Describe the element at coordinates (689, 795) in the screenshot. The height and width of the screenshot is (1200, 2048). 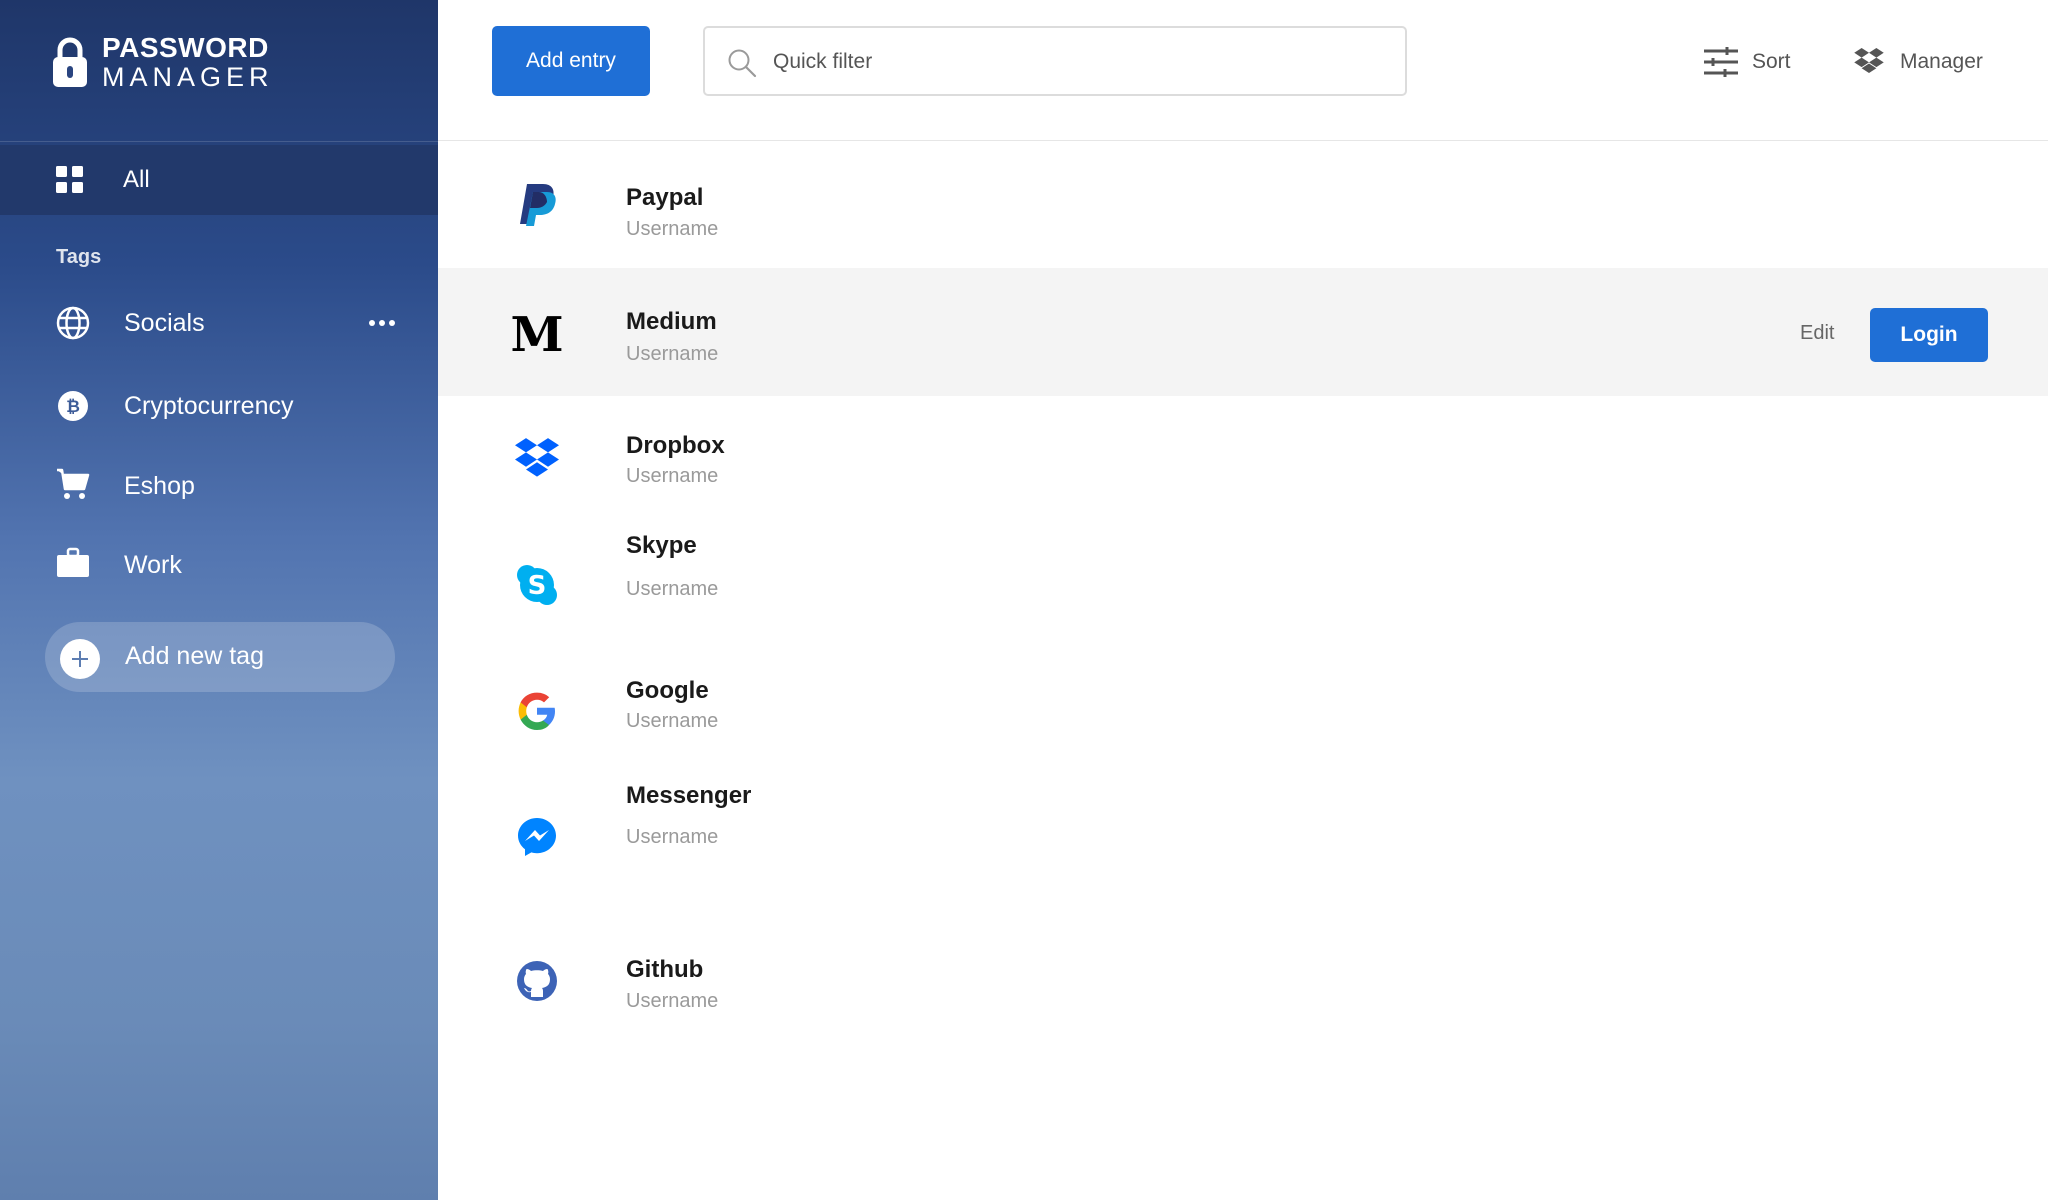
I see `entry-name: Messenger` at that location.